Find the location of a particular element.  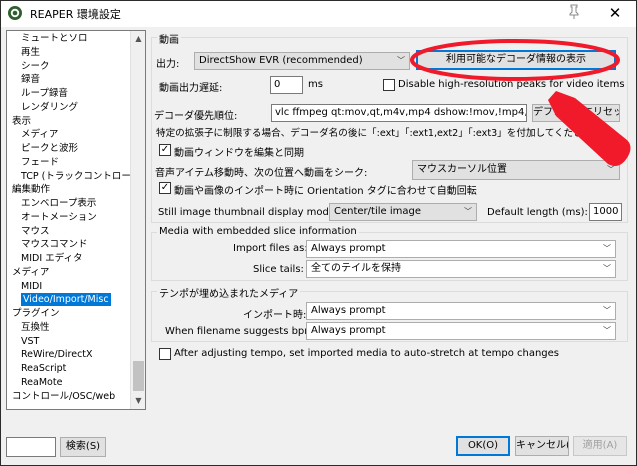

annotation-arrow is located at coordinates (589, 128).